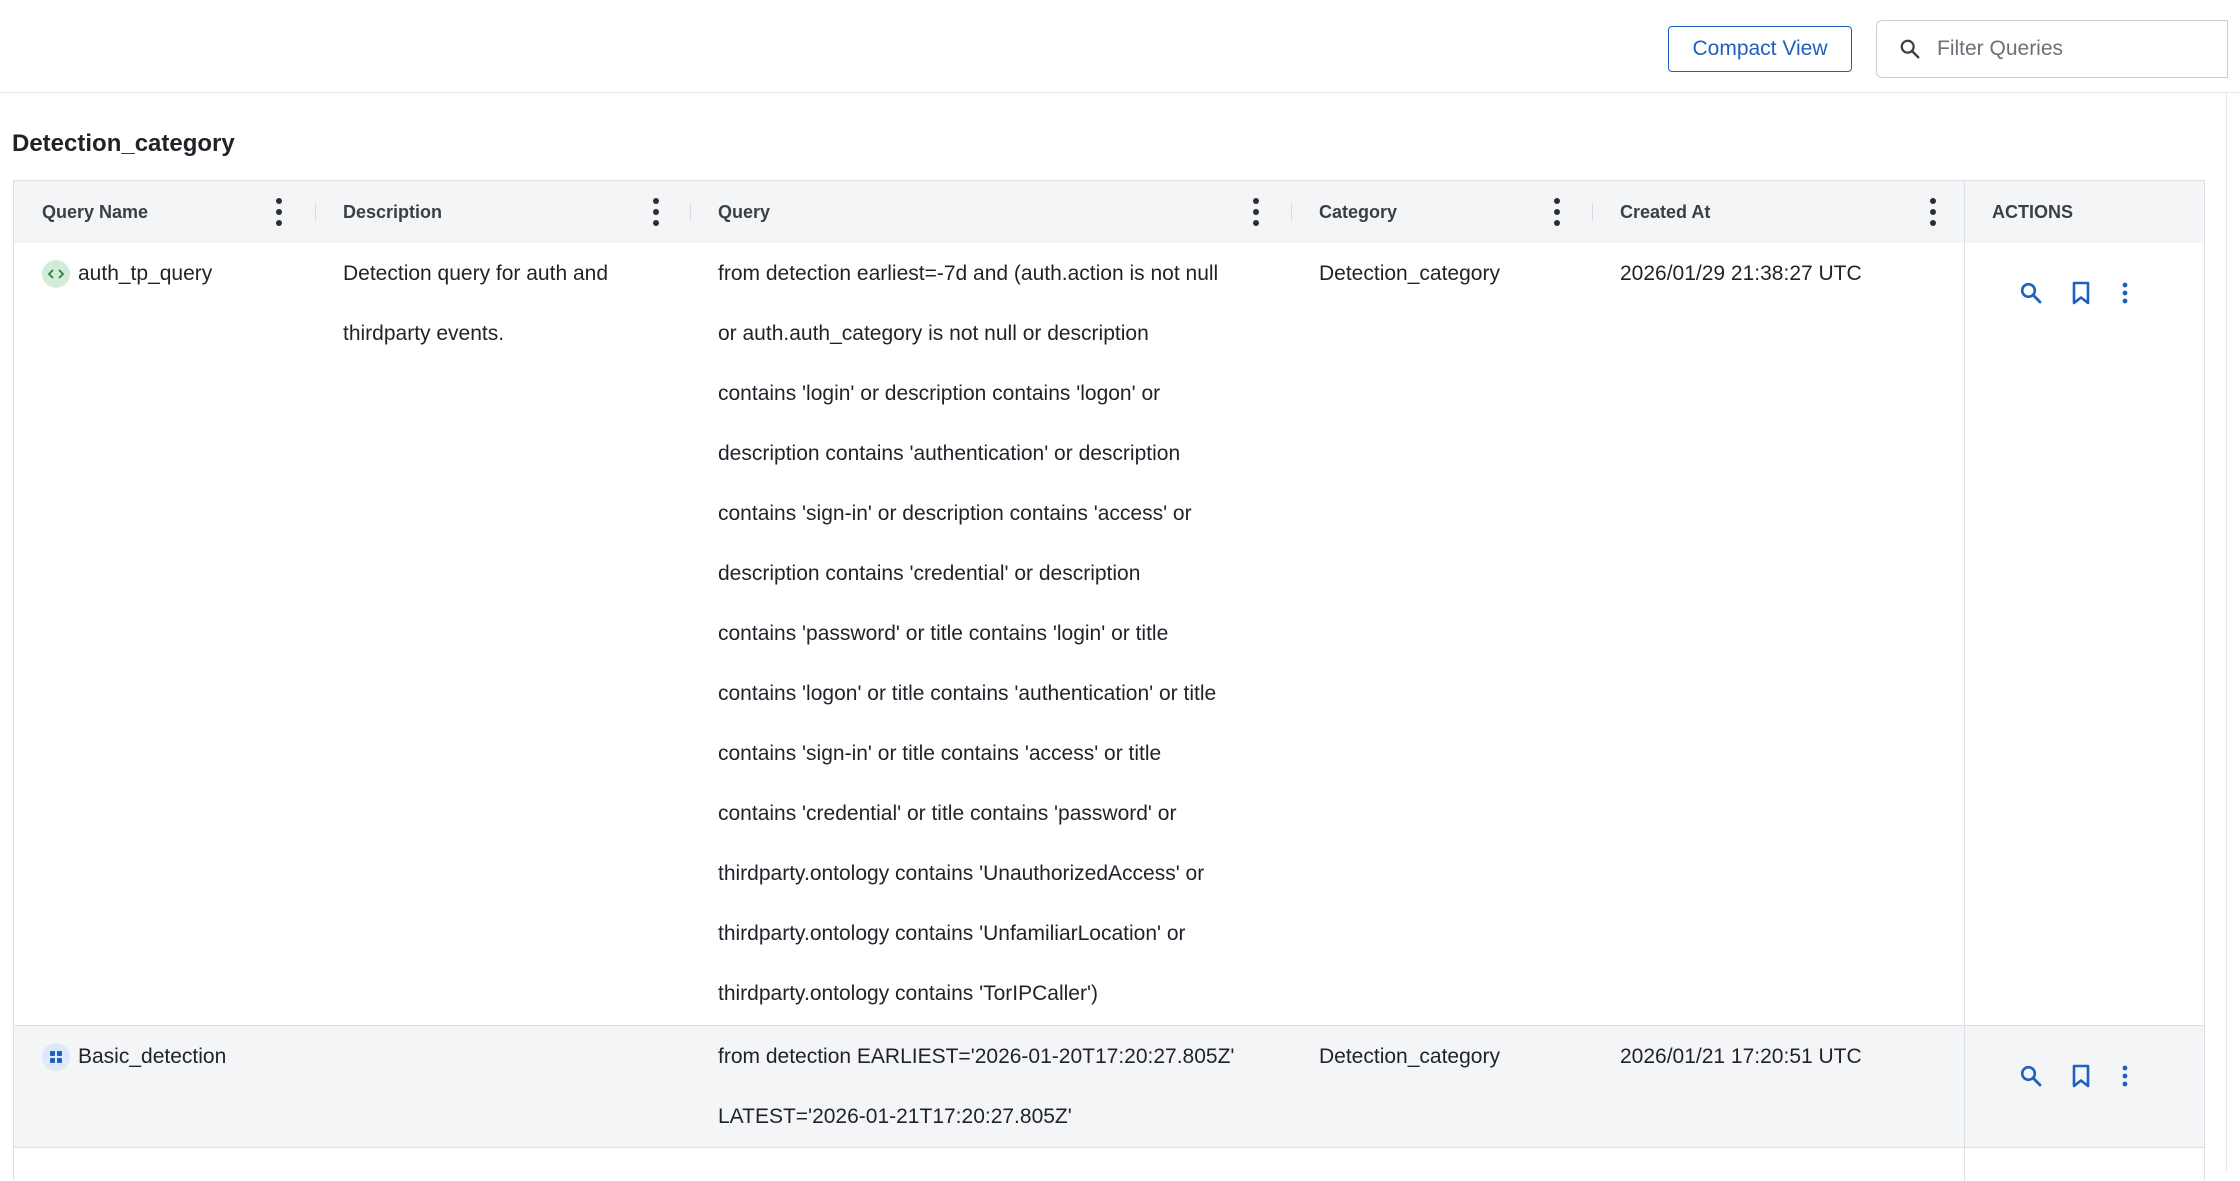 The image size is (2240, 1181). Describe the element at coordinates (2226, 631) in the screenshot. I see `panel-divider` at that location.